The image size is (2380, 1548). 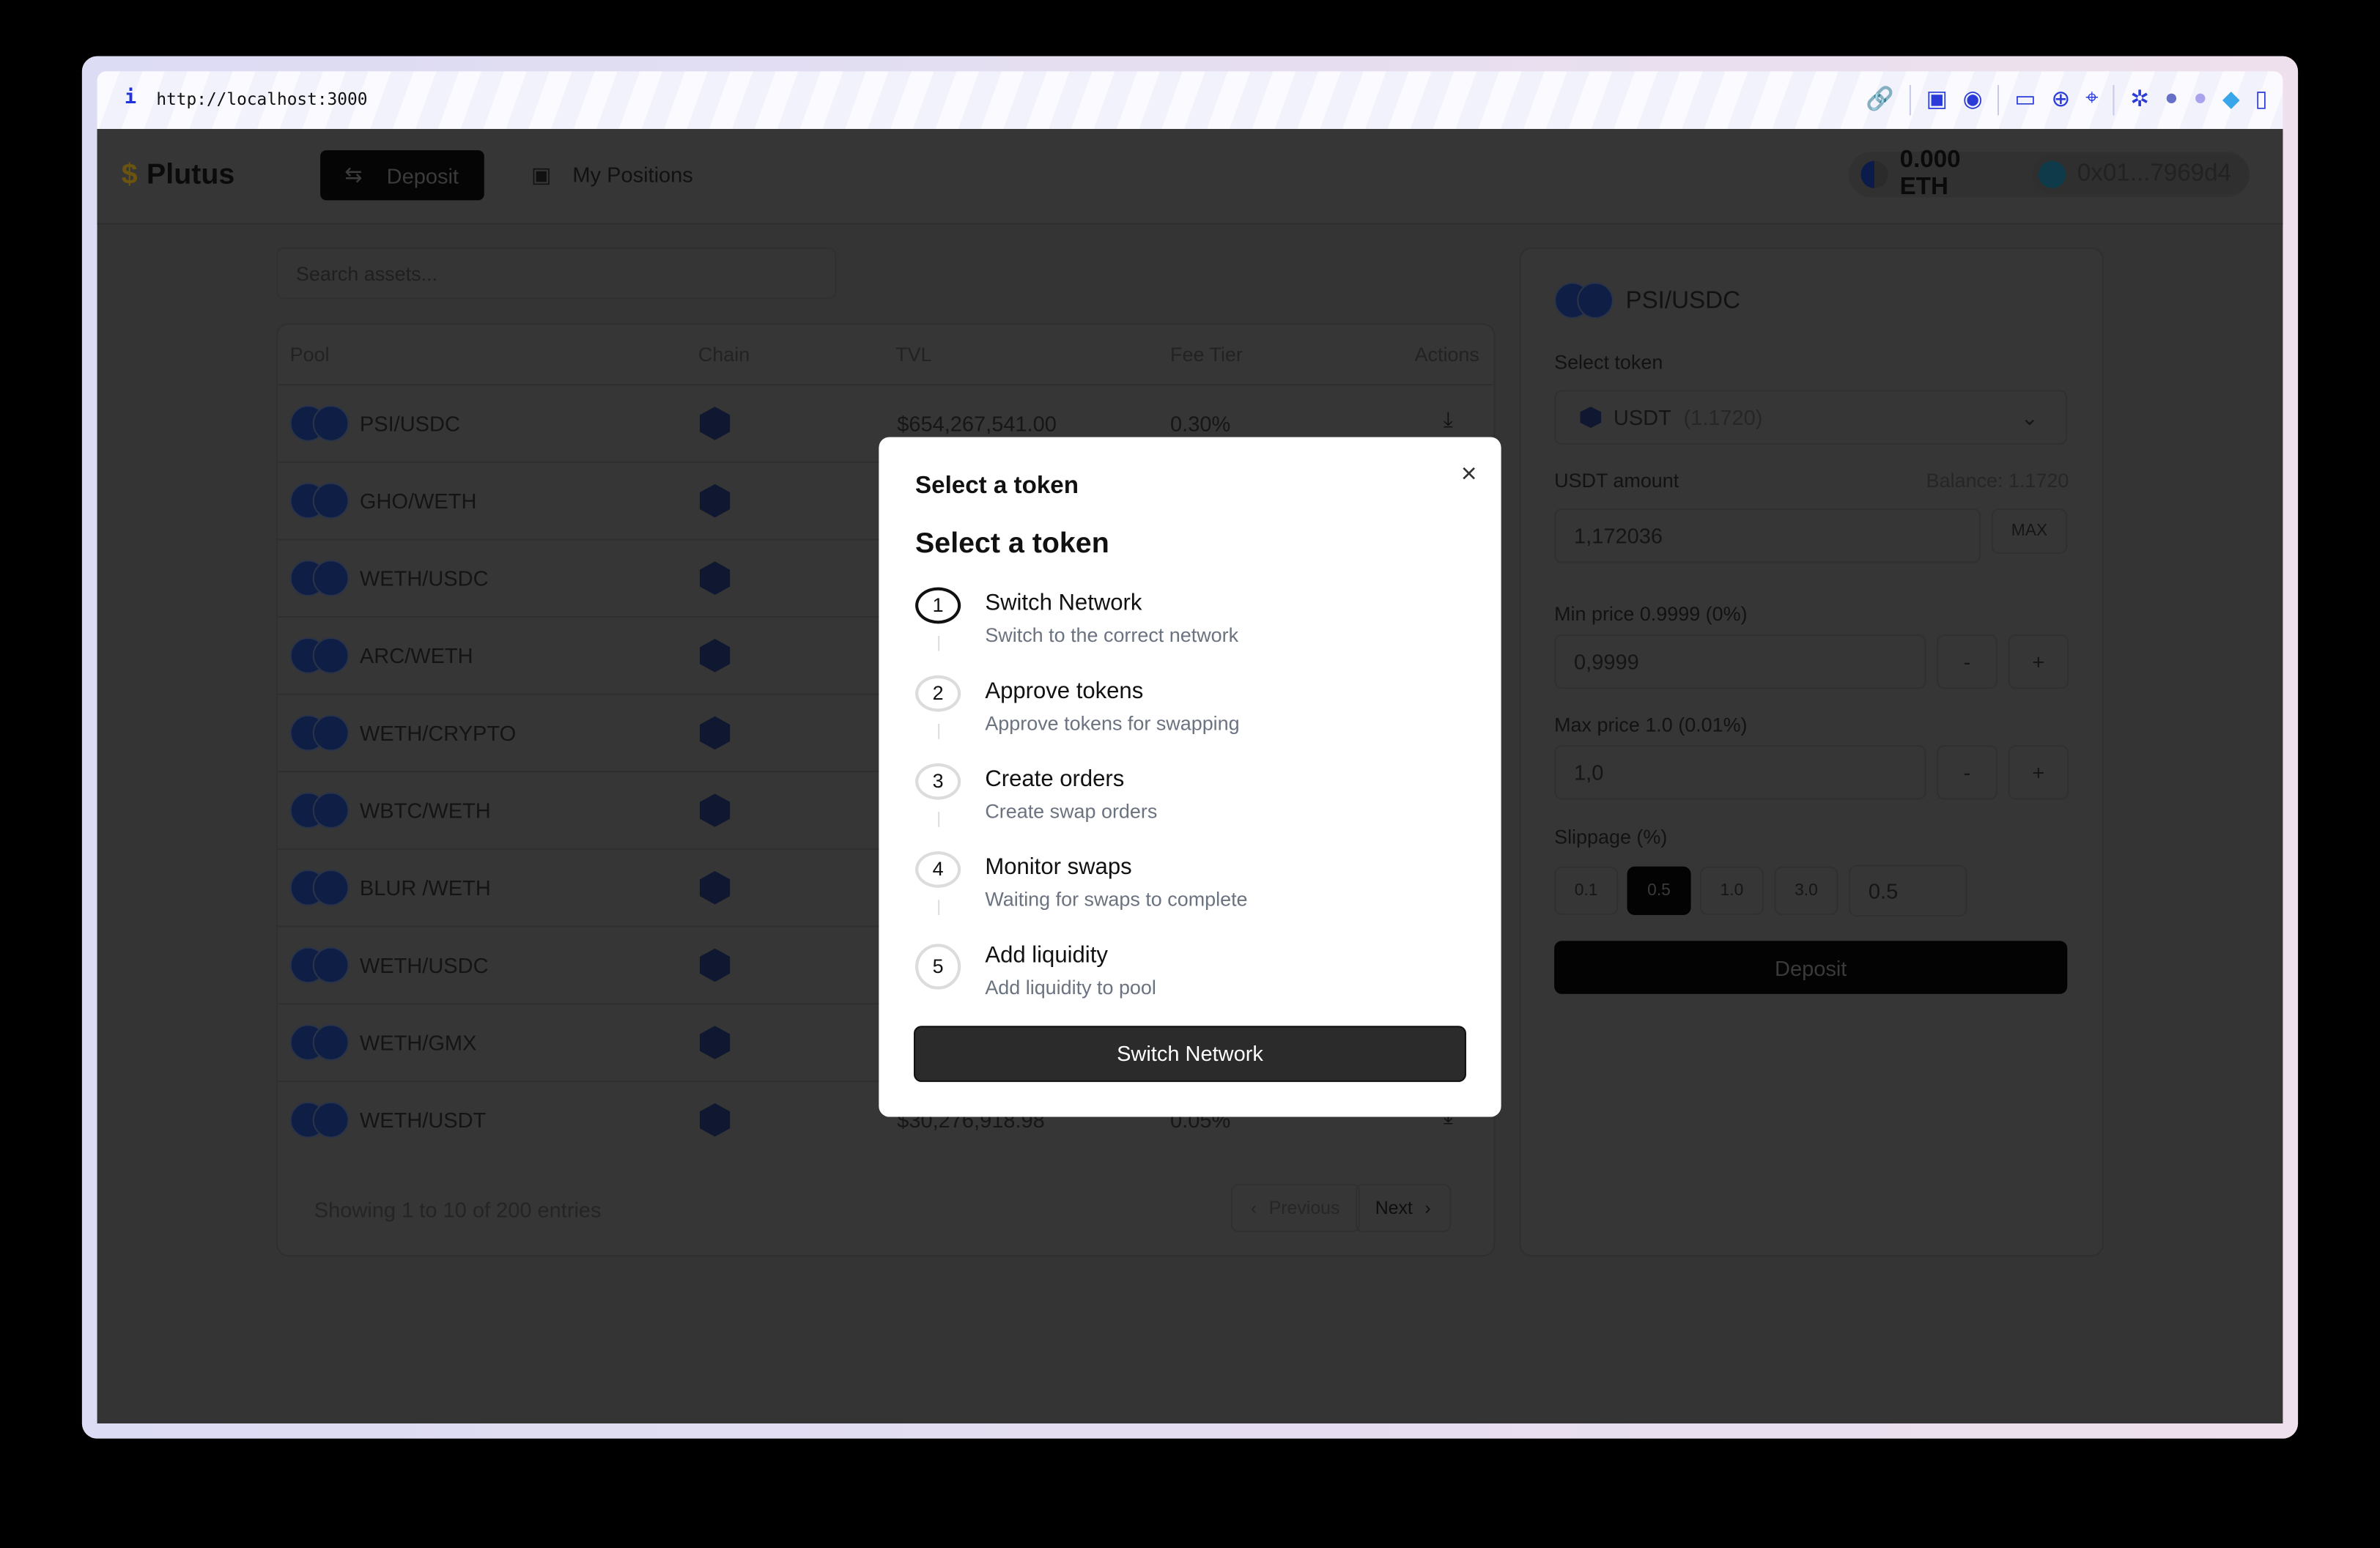 I want to click on max-price-increment: +, so click(x=2038, y=772).